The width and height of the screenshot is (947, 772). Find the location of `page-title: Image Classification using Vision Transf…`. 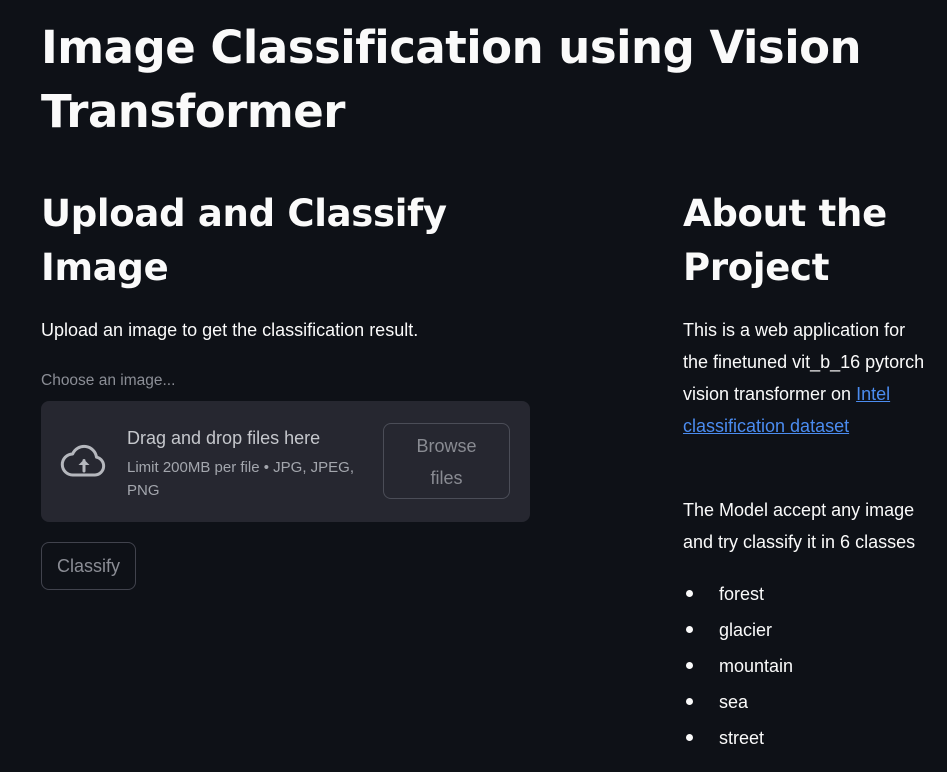

page-title: Image Classification using Vision Transf… is located at coordinates (451, 79).